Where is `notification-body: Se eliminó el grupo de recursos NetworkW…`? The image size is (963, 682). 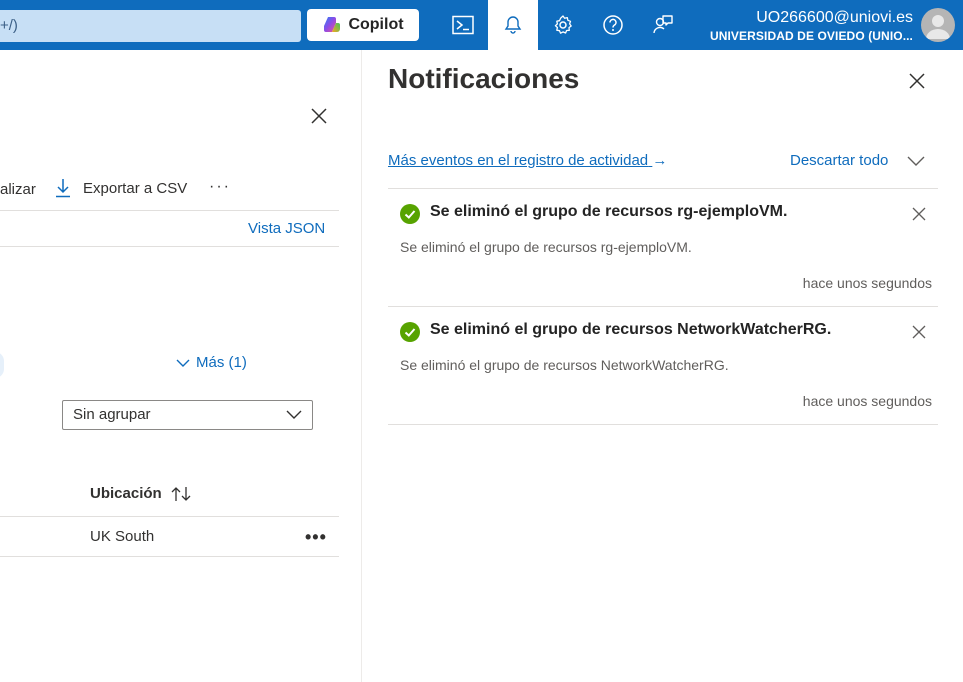
notification-body: Se eliminó el grupo de recursos NetworkW… is located at coordinates (564, 365).